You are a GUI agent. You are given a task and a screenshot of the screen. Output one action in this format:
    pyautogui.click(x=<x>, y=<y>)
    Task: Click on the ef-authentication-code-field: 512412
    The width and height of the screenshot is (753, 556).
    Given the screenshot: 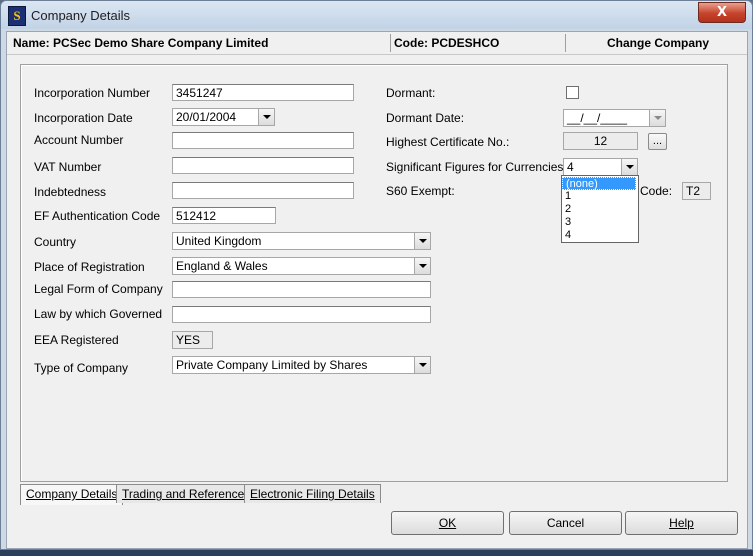 What is the action you would take?
    pyautogui.click(x=224, y=215)
    